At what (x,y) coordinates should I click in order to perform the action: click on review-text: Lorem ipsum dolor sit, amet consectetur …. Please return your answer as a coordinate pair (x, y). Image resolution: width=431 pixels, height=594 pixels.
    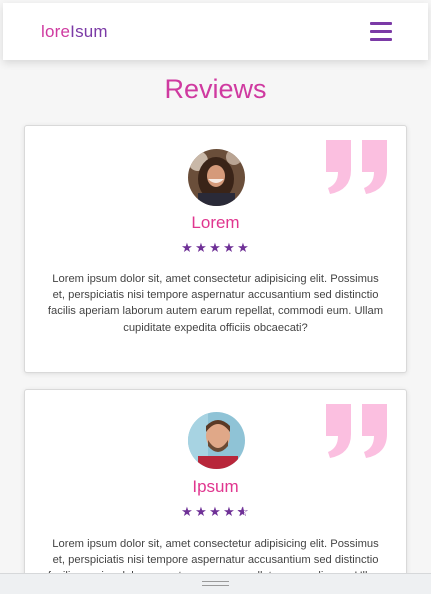
    Looking at the image, I should click on (215, 303).